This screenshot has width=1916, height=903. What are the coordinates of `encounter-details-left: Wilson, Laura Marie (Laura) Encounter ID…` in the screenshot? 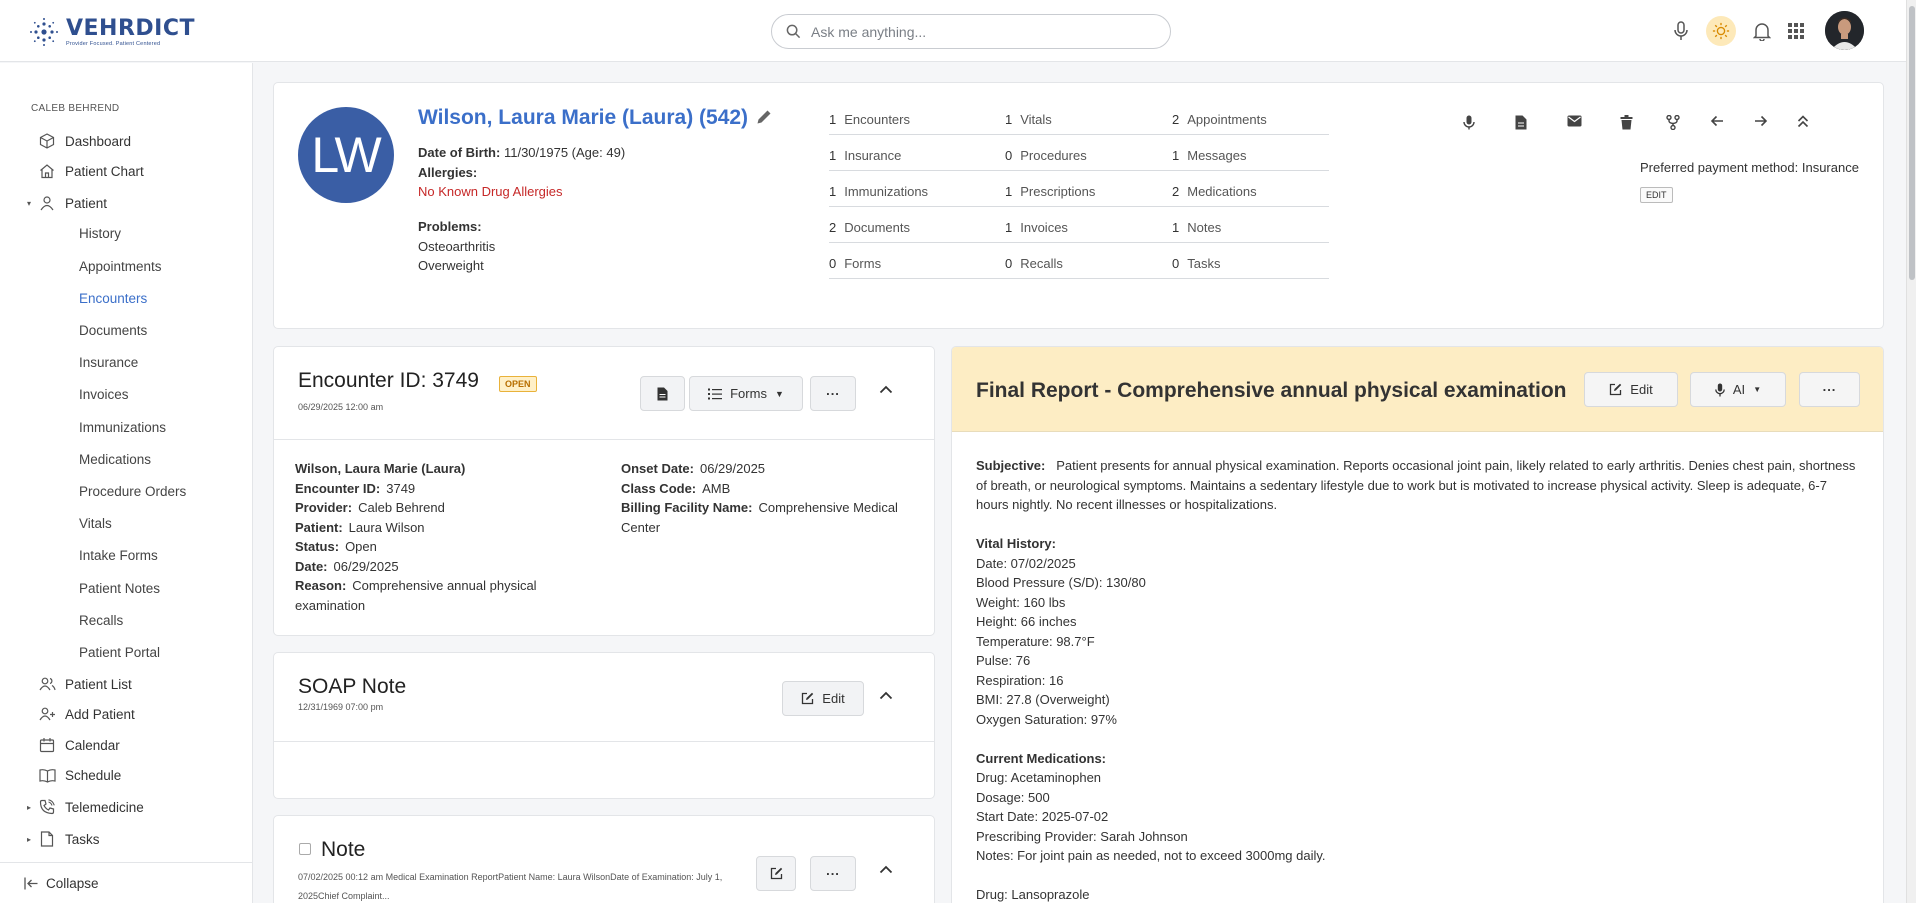 It's located at (445, 537).